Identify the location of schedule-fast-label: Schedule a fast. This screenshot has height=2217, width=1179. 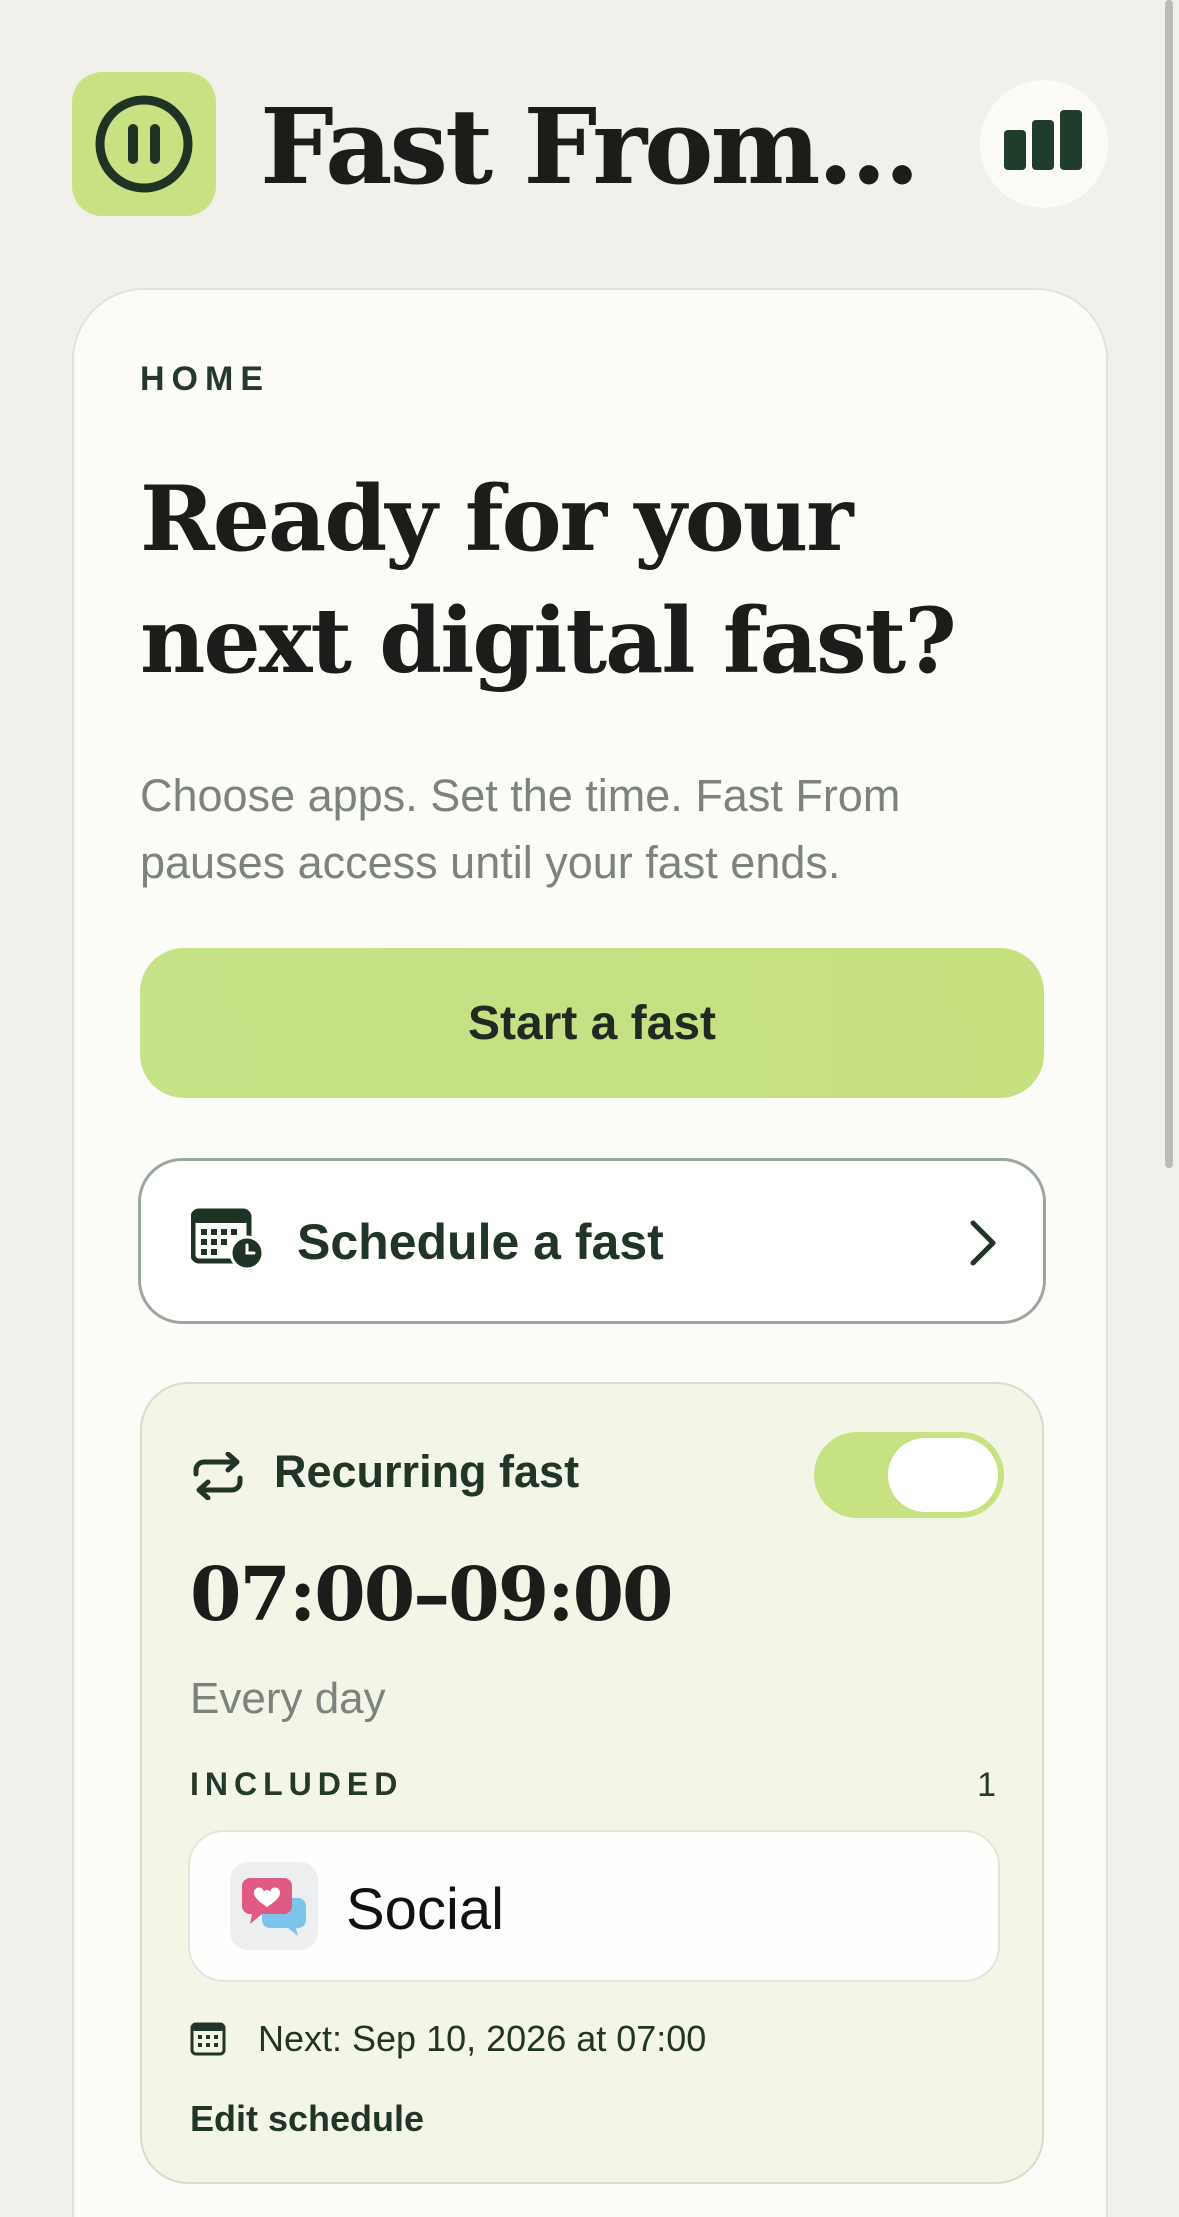
(480, 1242).